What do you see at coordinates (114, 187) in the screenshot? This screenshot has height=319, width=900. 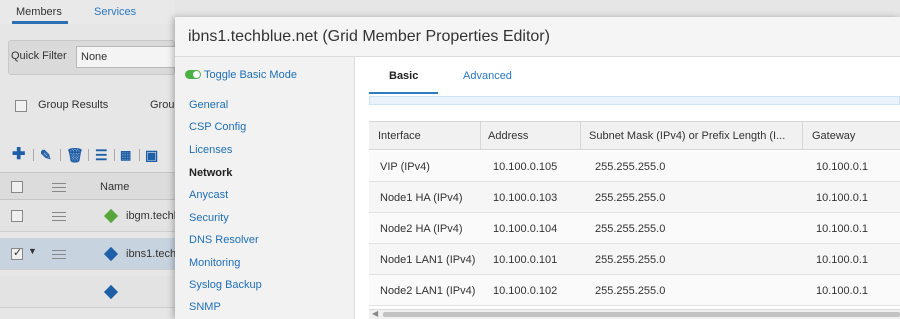 I see `name-column-header: Name` at bounding box center [114, 187].